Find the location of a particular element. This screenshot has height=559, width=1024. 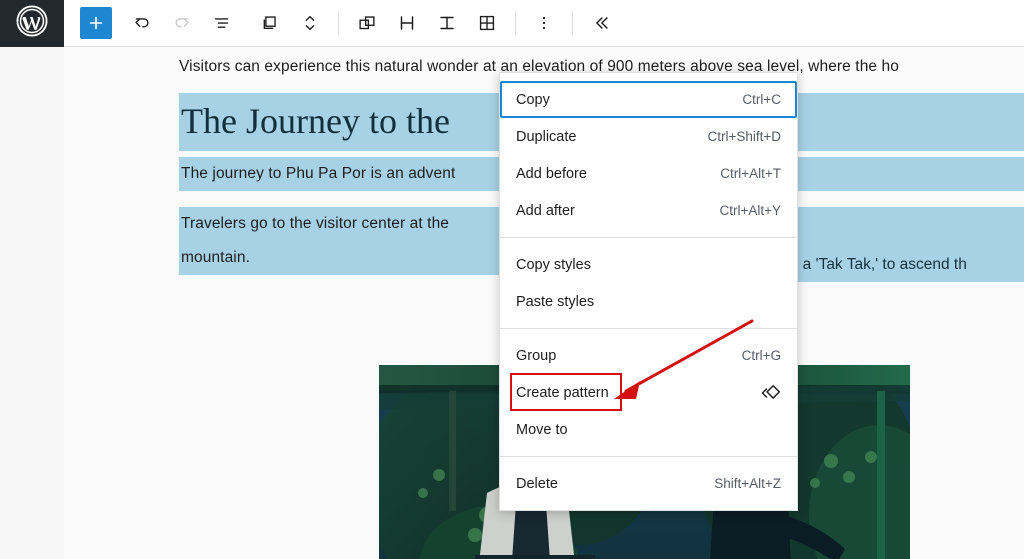

menu-item-copy-shortcut: Ctrl+C is located at coordinates (761, 99).